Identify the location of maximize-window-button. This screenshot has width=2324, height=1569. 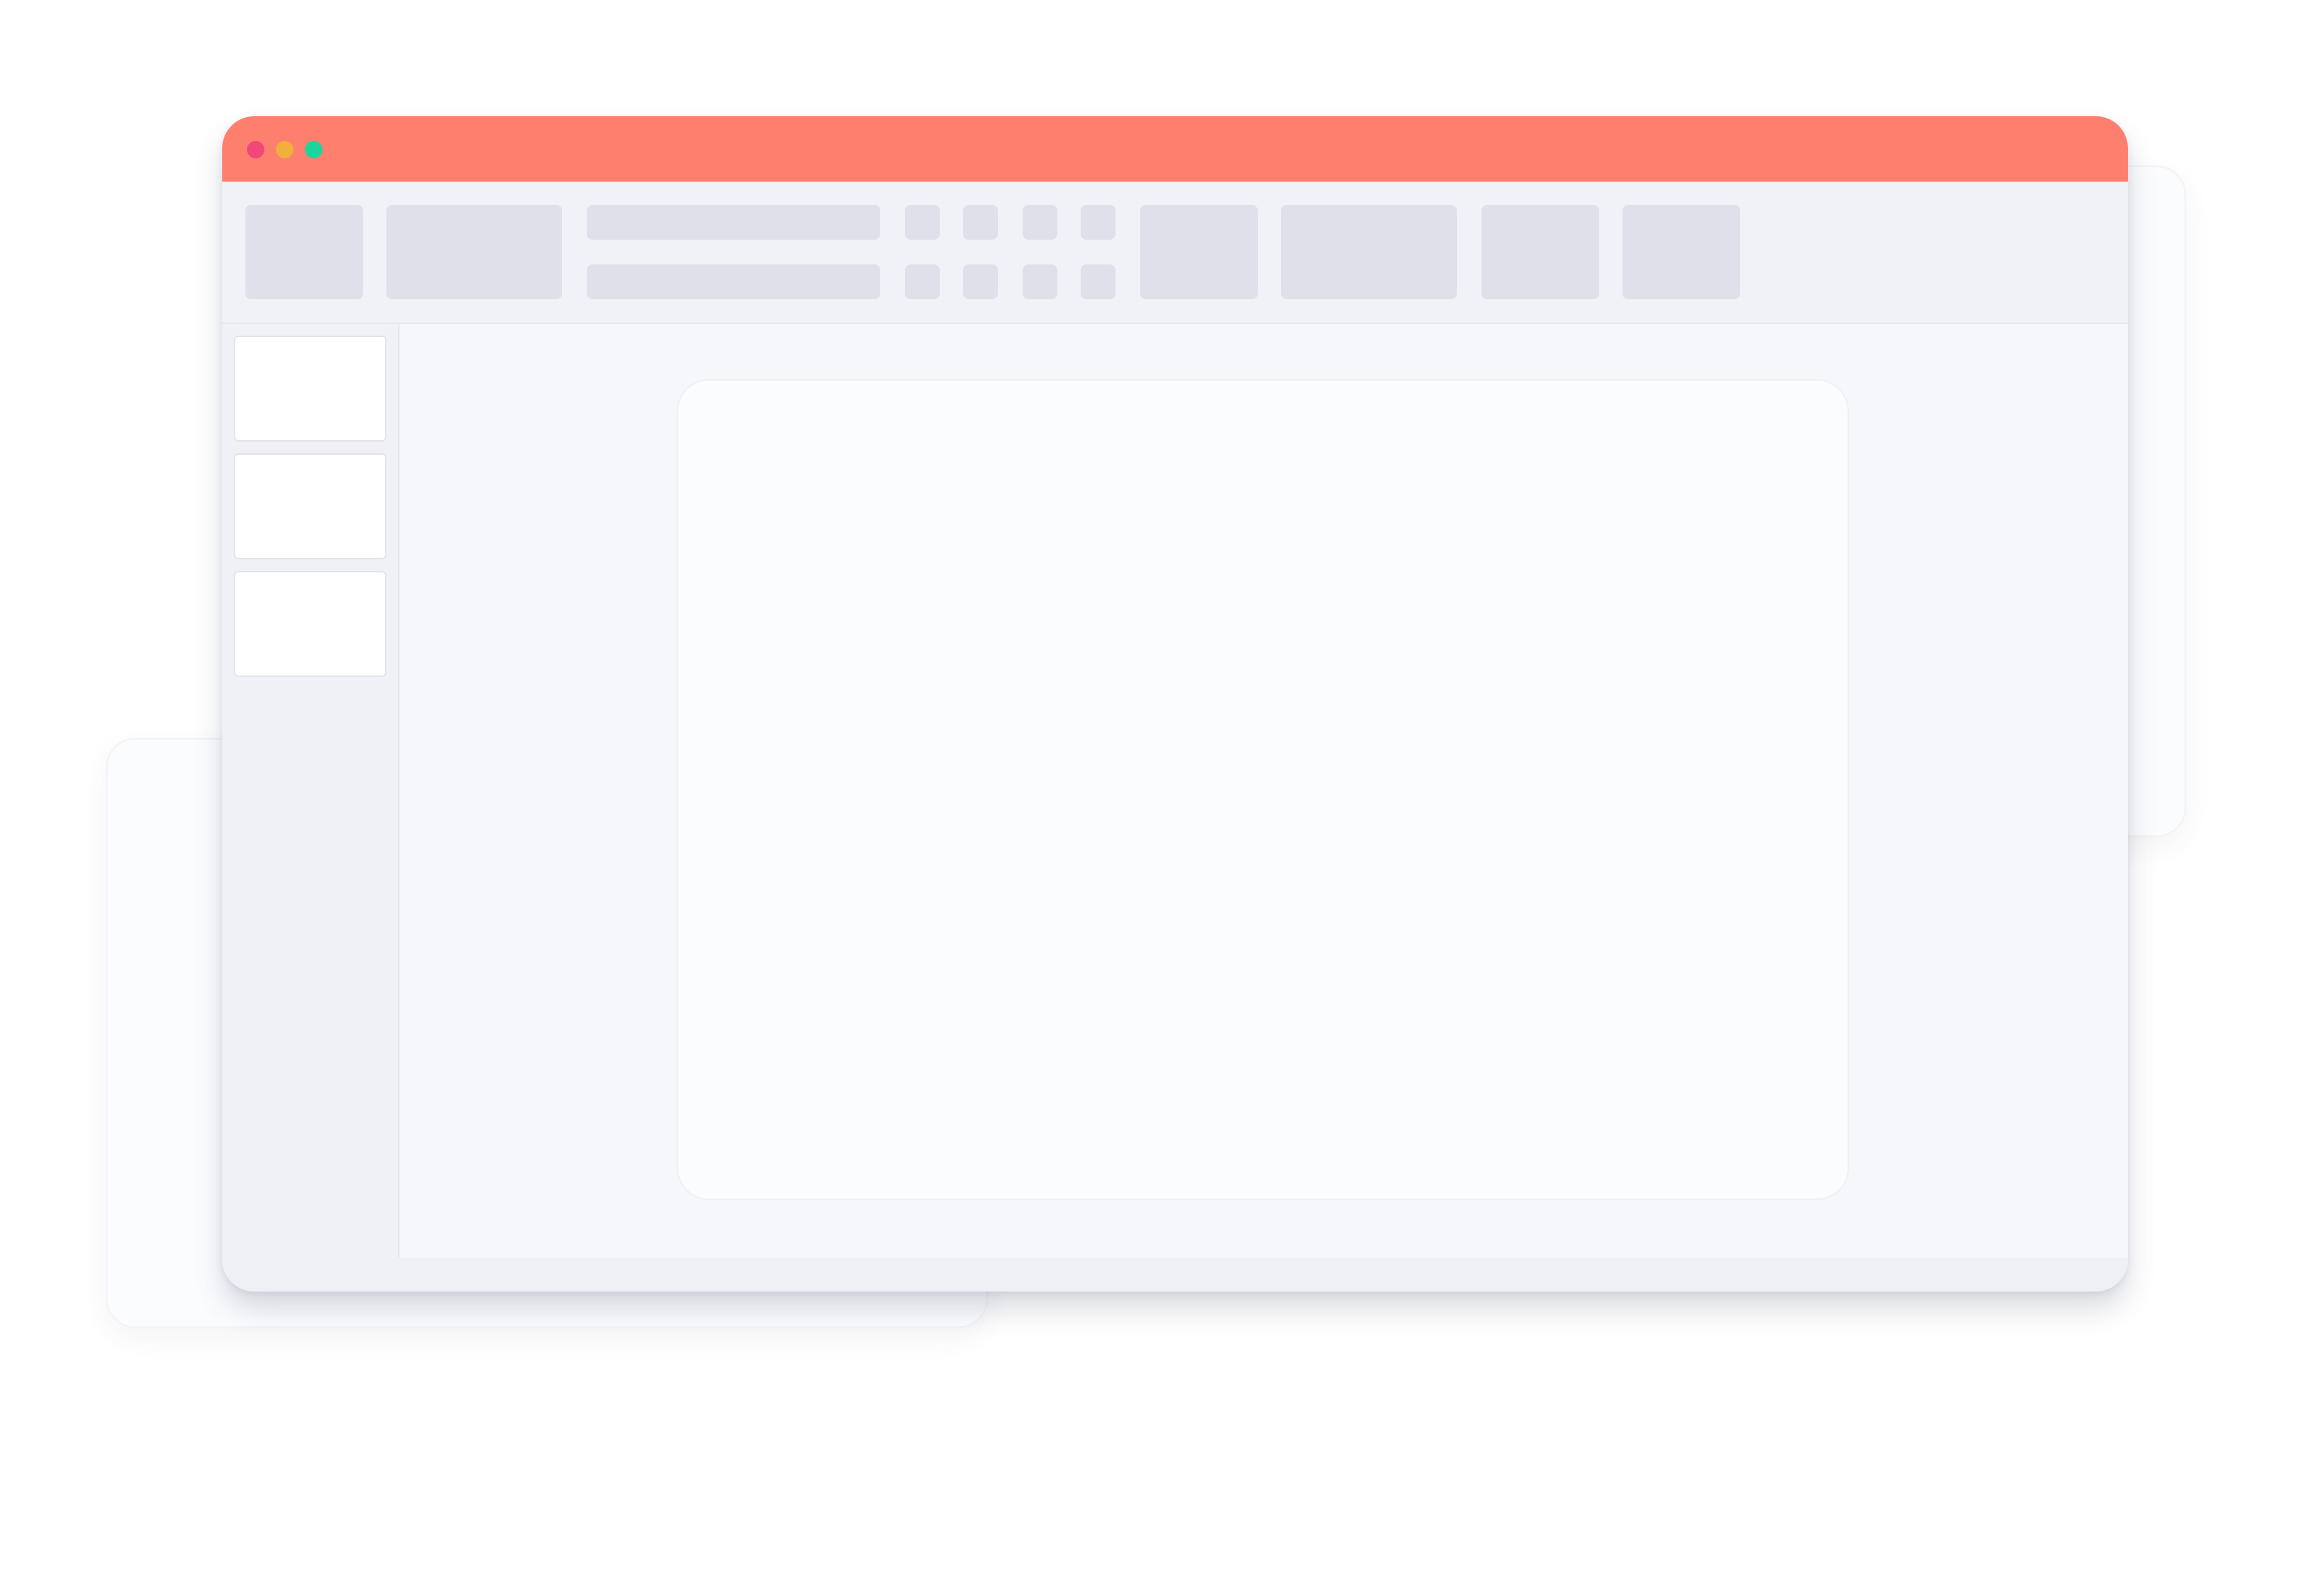
(313, 149).